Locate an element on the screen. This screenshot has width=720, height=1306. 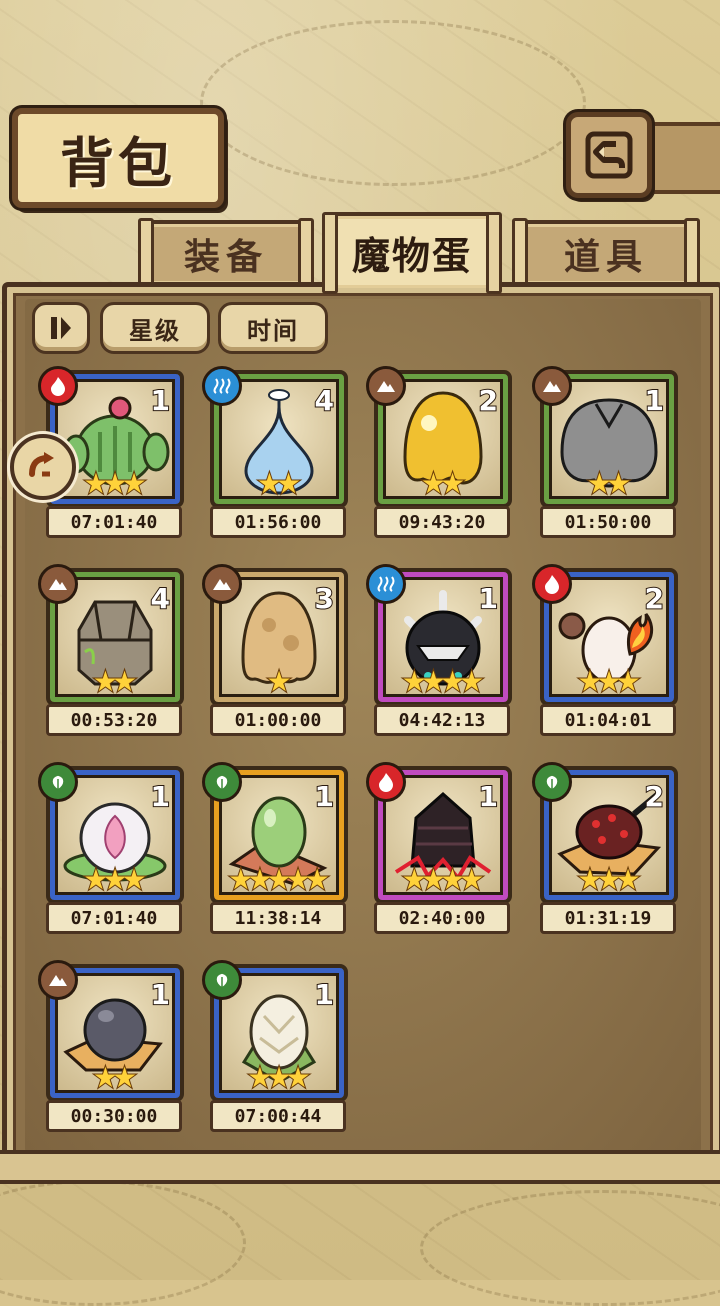
hatch-timer: 01:50:00 is located at coordinates (608, 522).